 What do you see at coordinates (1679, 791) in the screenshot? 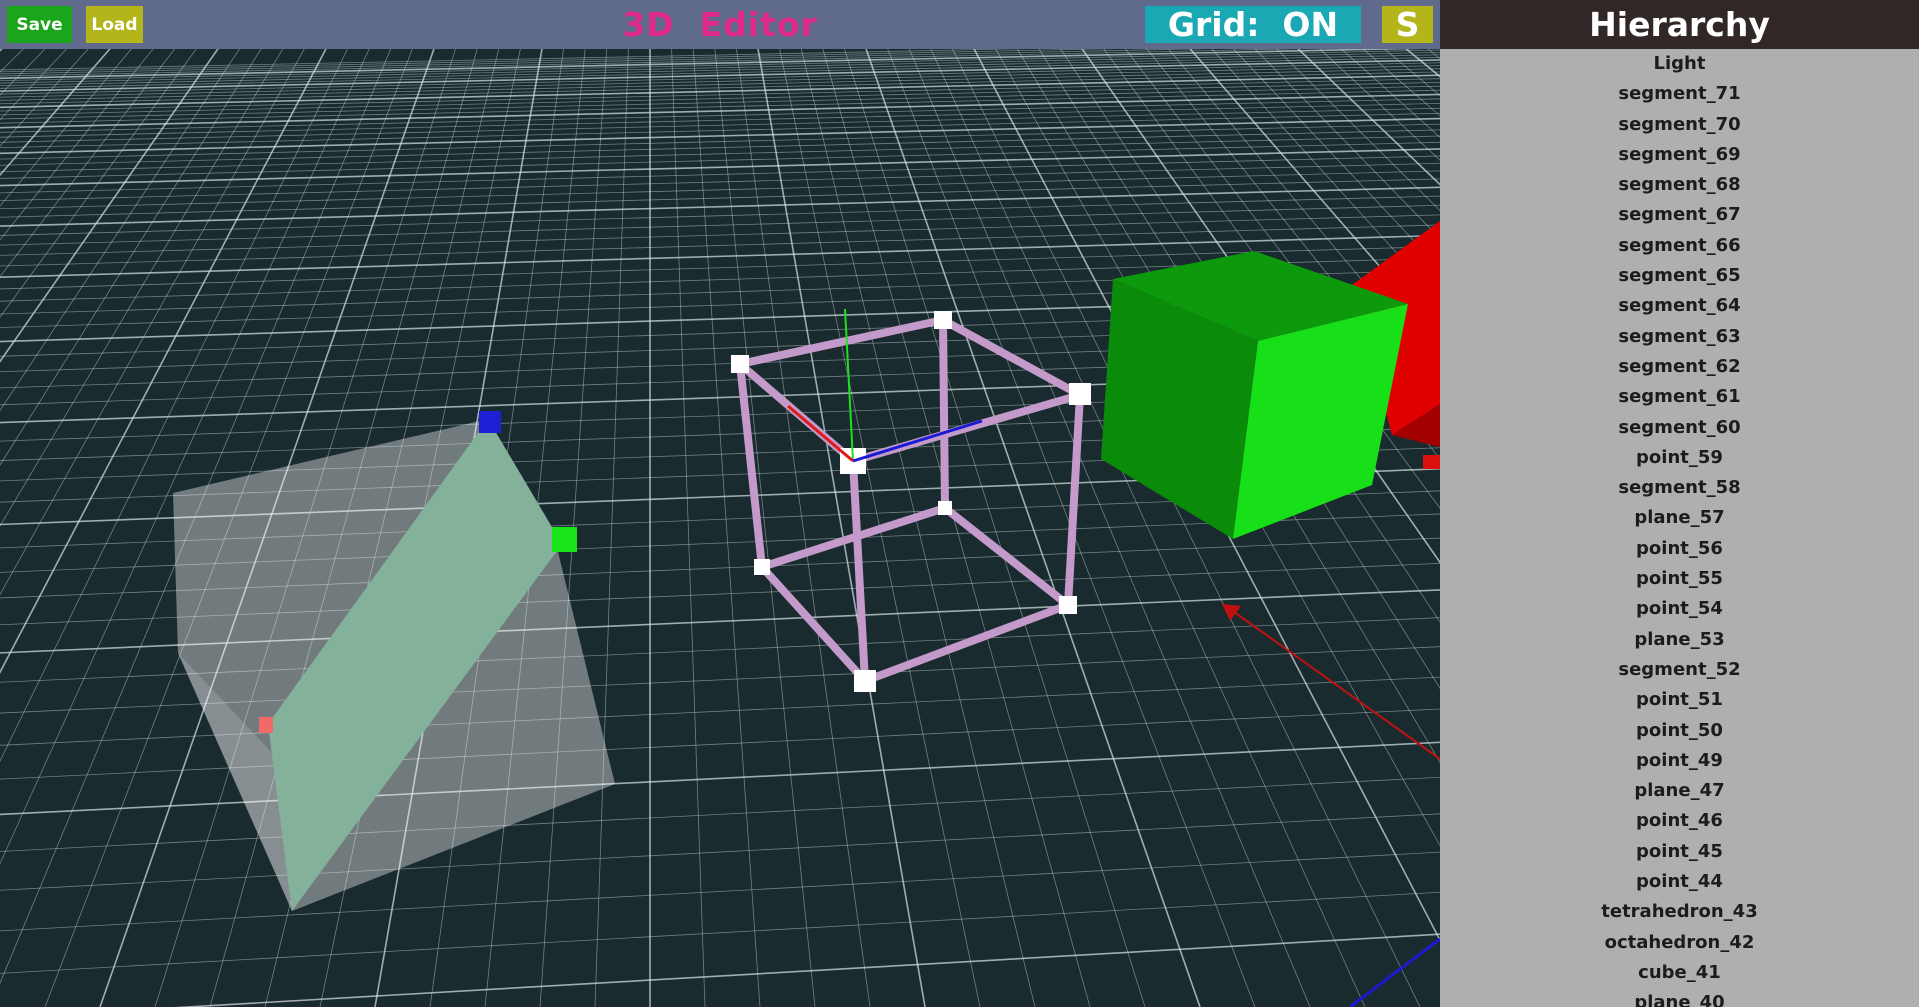
I see `hierarchy-item: plane_47` at bounding box center [1679, 791].